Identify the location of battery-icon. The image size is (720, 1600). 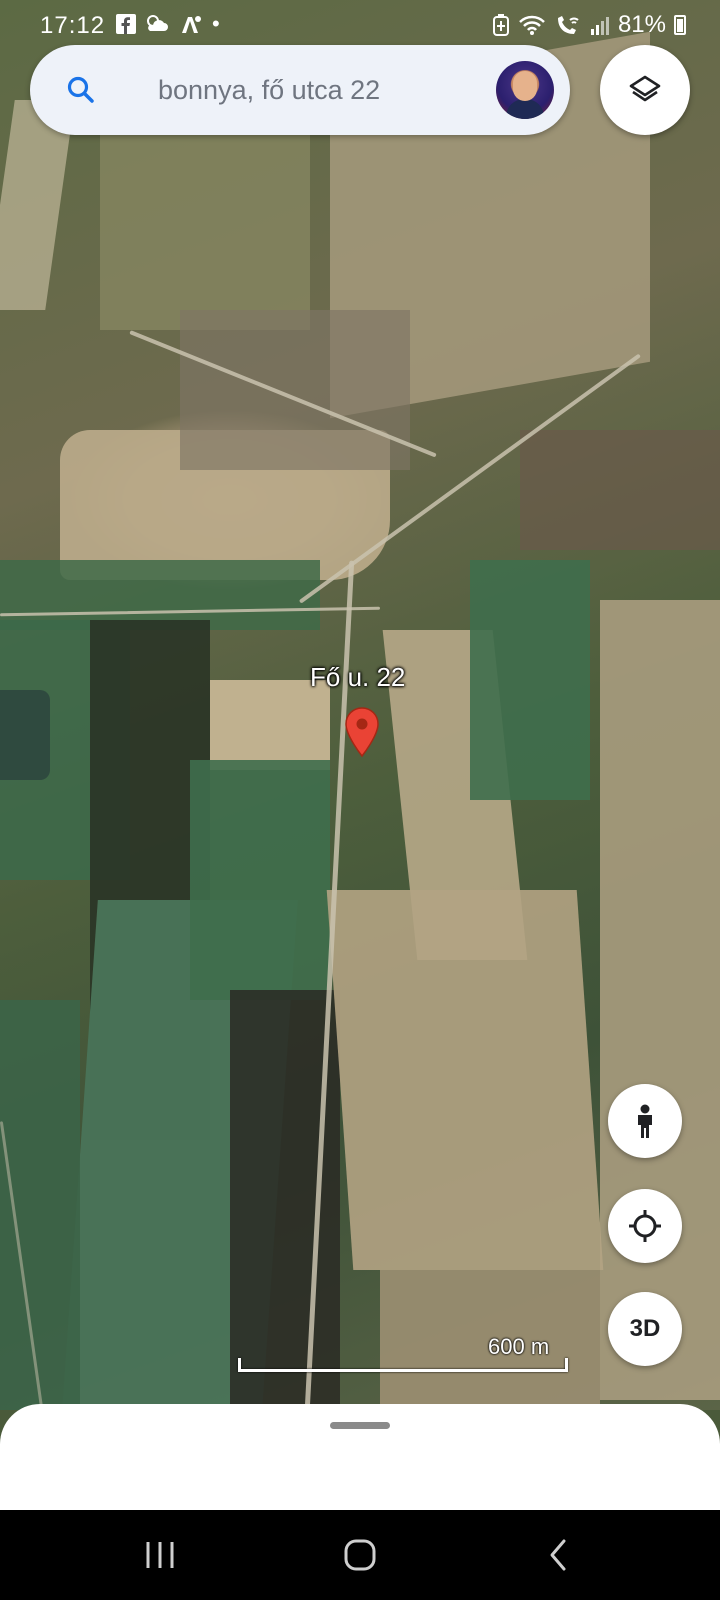
(680, 25).